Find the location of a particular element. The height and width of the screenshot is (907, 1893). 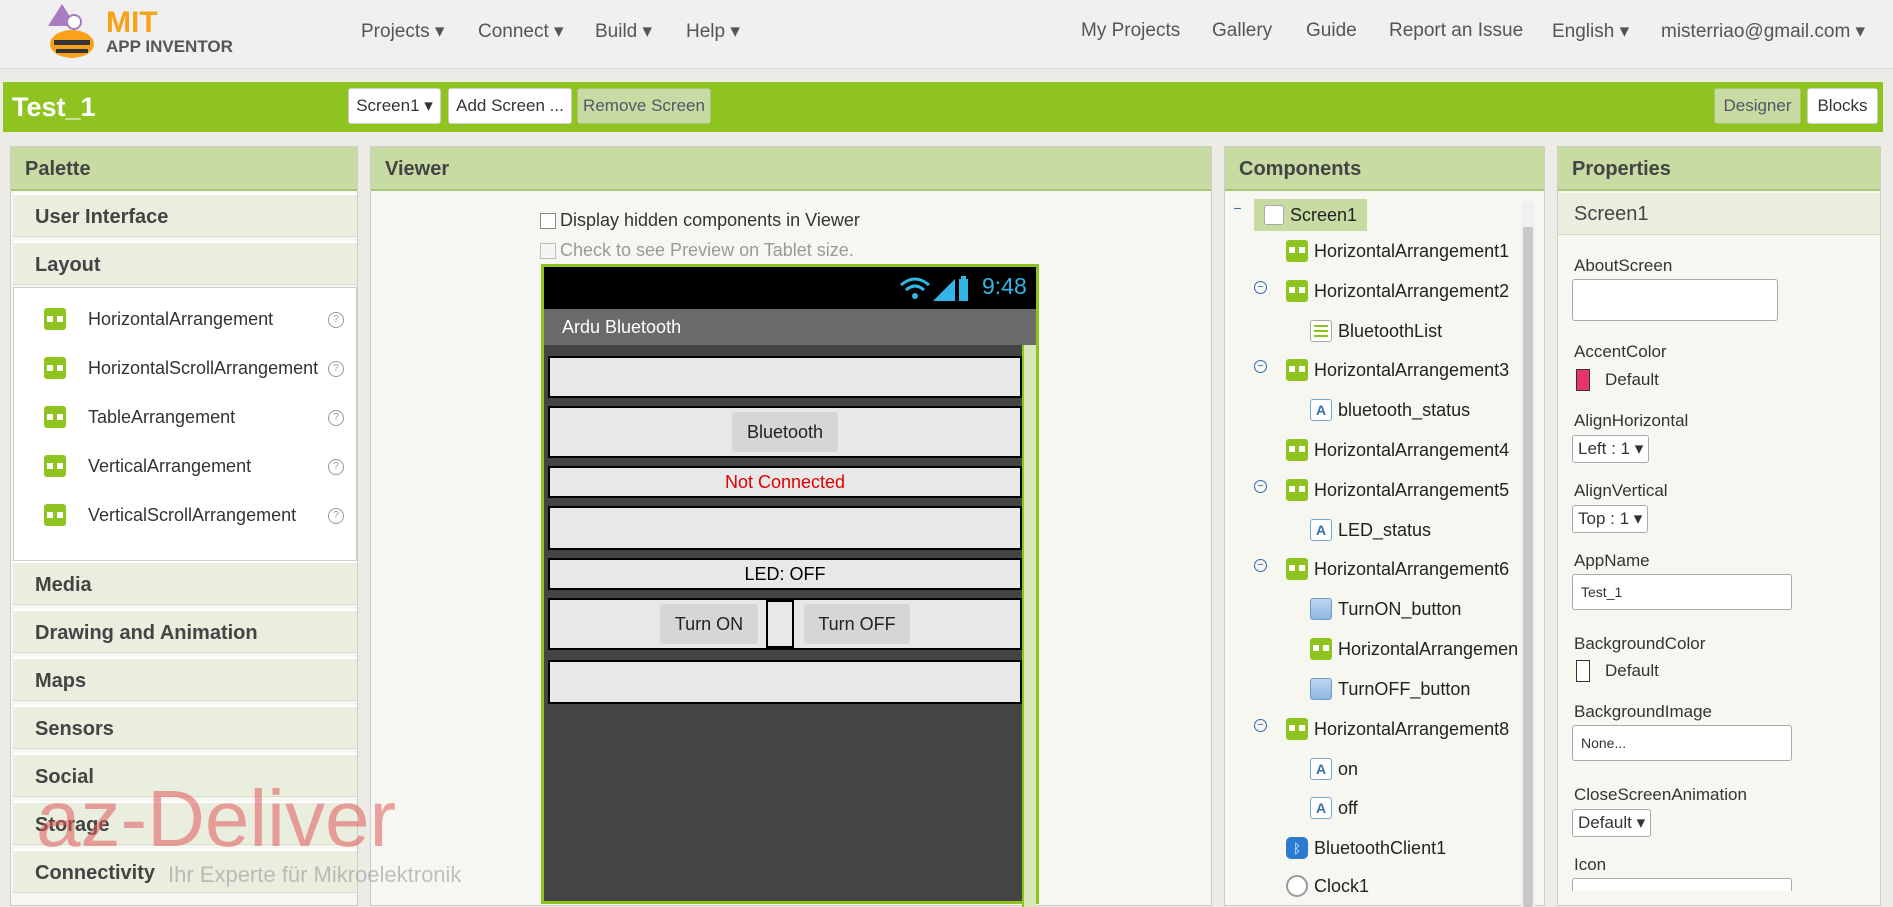

components-title: Components is located at coordinates (1384, 169).